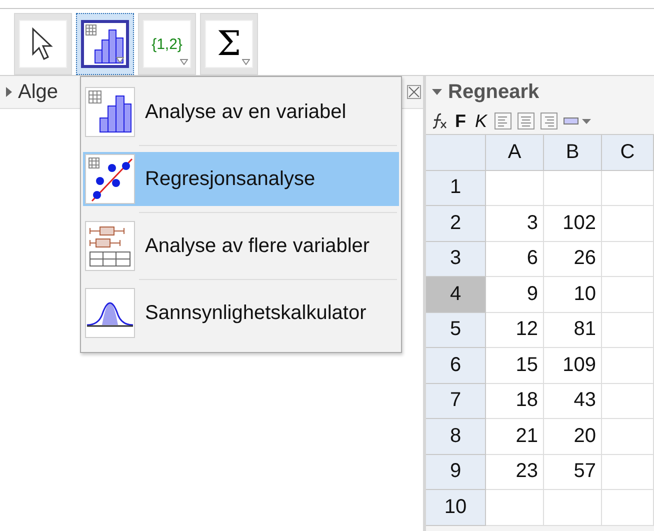  What do you see at coordinates (573, 224) in the screenshot?
I see `table-cell: 102` at bounding box center [573, 224].